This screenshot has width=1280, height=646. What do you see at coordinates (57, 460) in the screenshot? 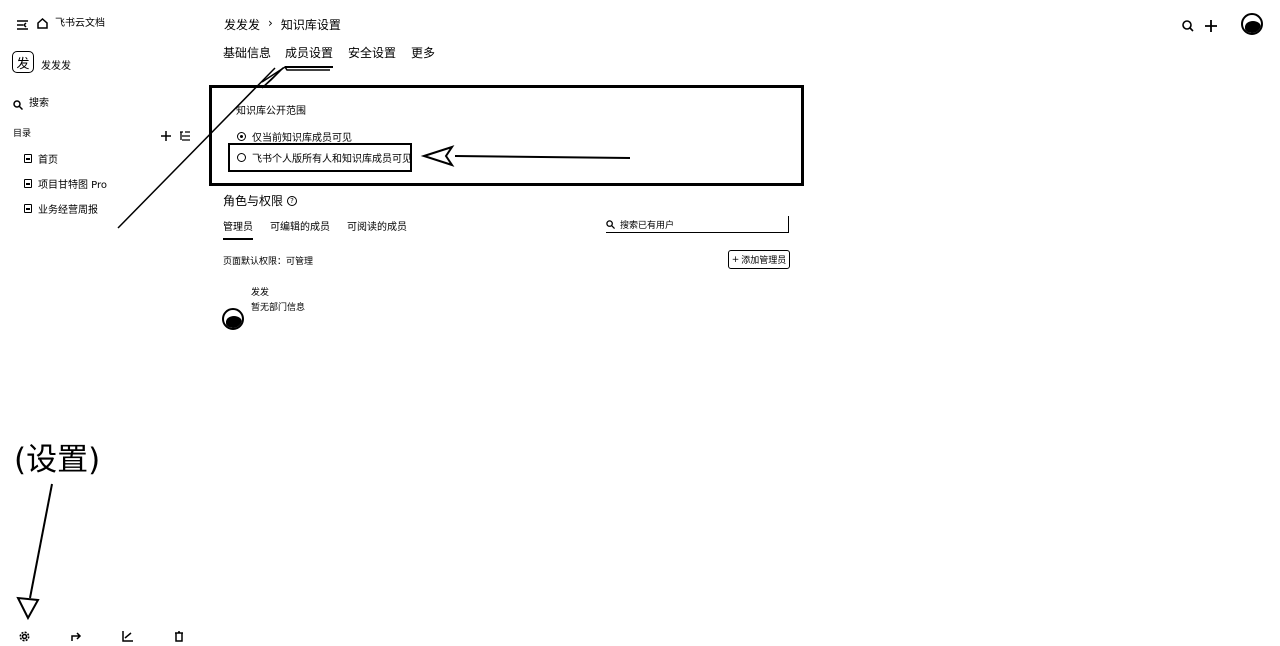
I see `settings-callout-text: (设置)` at bounding box center [57, 460].